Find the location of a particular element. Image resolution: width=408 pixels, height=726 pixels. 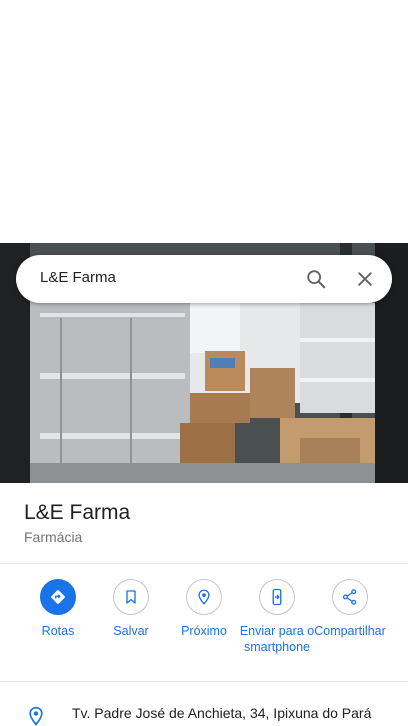

send-to-phone-button: Enviar para o smartphone is located at coordinates (277, 617).